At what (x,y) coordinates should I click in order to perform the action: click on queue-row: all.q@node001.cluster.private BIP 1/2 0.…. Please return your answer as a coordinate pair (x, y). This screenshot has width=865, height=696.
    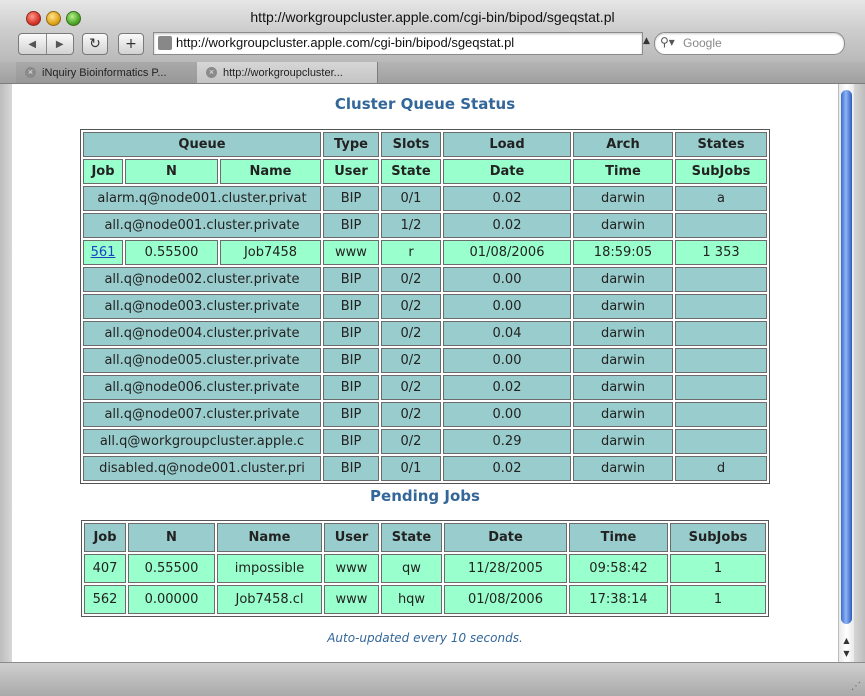
    Looking at the image, I should click on (425, 225).